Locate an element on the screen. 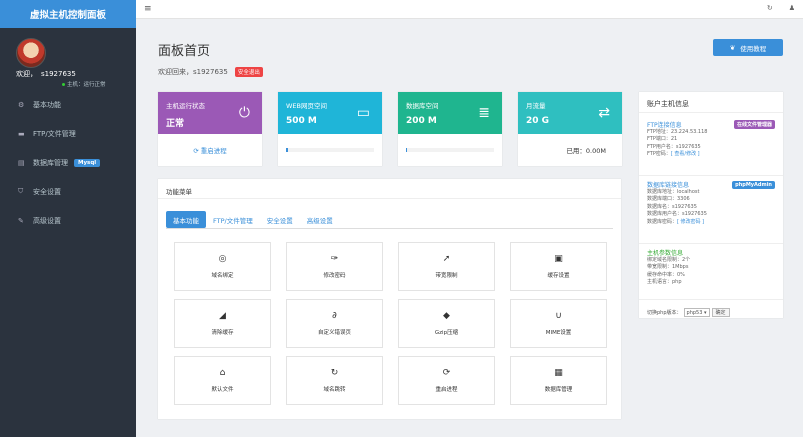 Image resolution: width=803 pixels, height=437 pixels. db-info-title: 数据库链接信息 is located at coordinates (668, 185).